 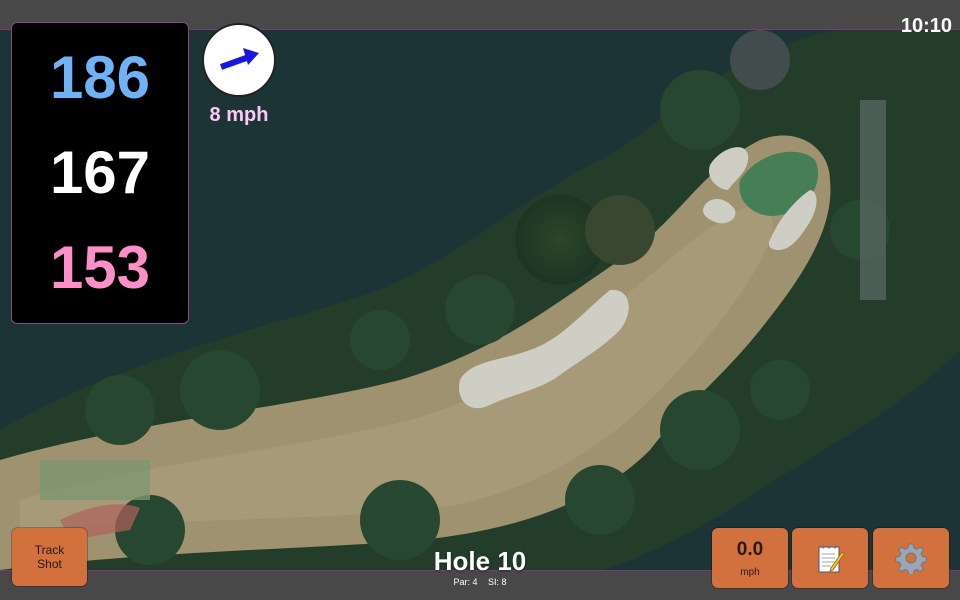 I want to click on wind-indicator, so click(x=239, y=60).